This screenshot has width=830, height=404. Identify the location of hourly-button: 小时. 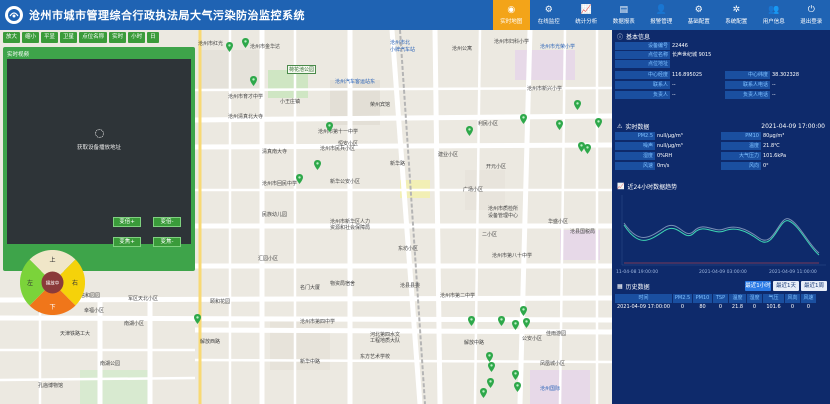
(137, 37).